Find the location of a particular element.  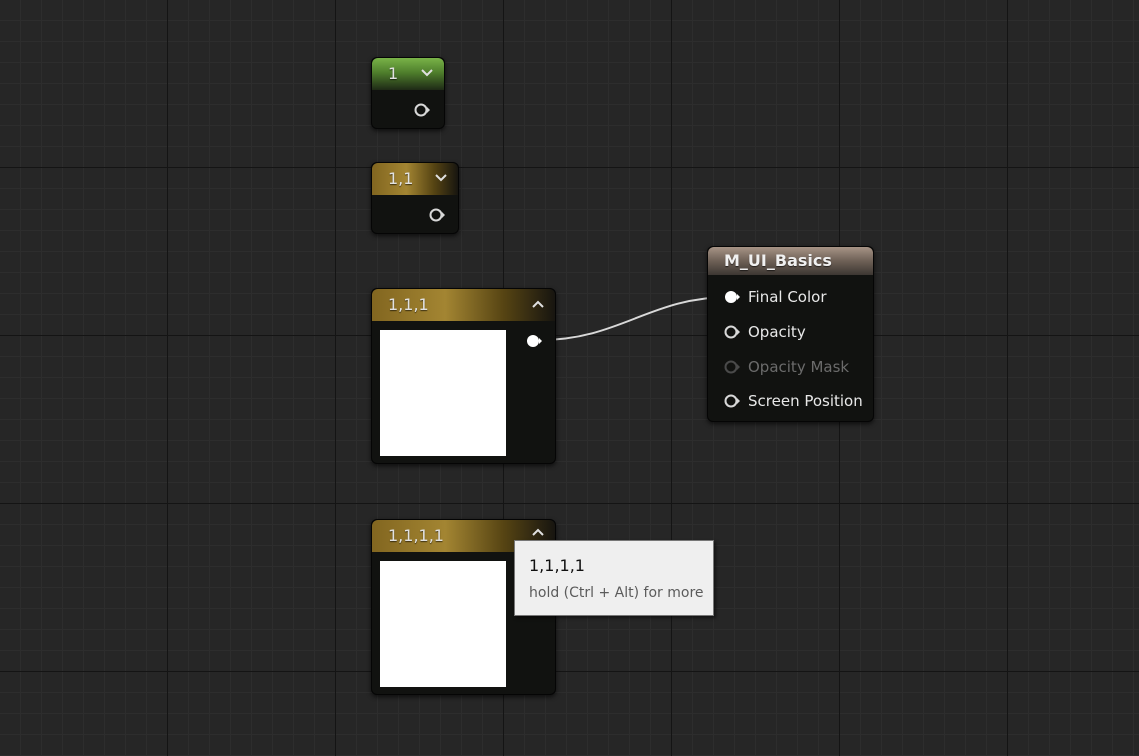

input-pin-screen-position is located at coordinates (732, 401).